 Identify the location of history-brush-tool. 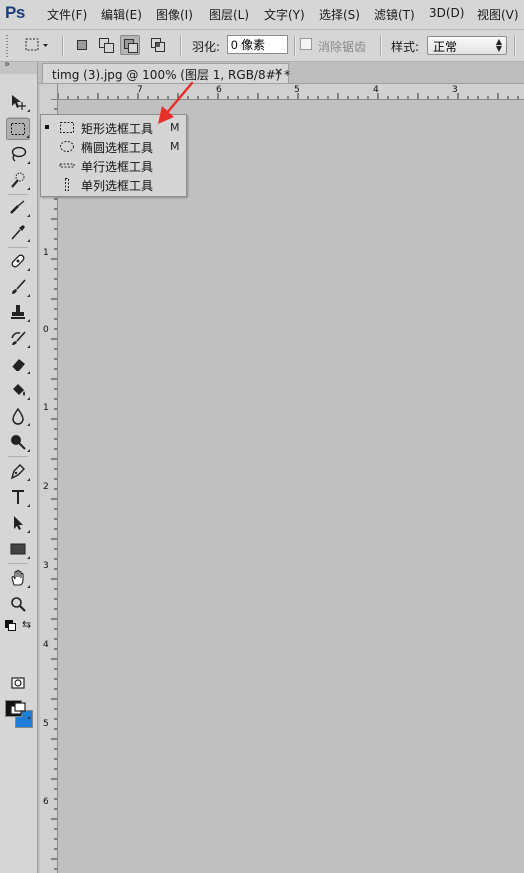
(18, 338).